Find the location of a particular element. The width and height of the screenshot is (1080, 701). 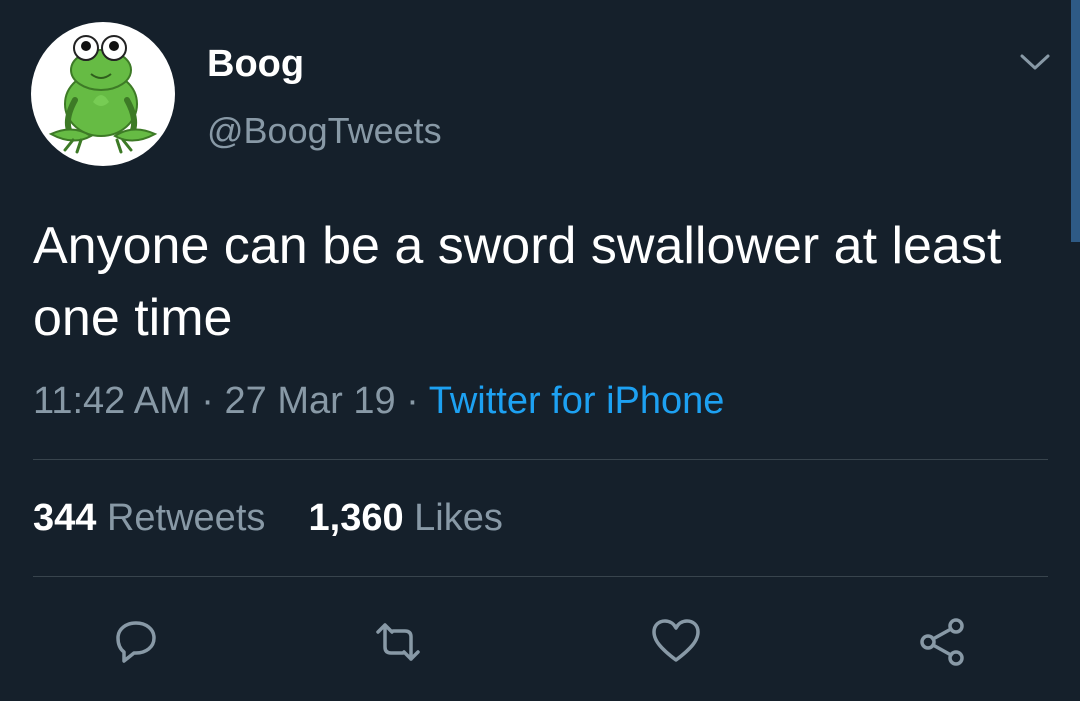

share-button is located at coordinates (942, 642).